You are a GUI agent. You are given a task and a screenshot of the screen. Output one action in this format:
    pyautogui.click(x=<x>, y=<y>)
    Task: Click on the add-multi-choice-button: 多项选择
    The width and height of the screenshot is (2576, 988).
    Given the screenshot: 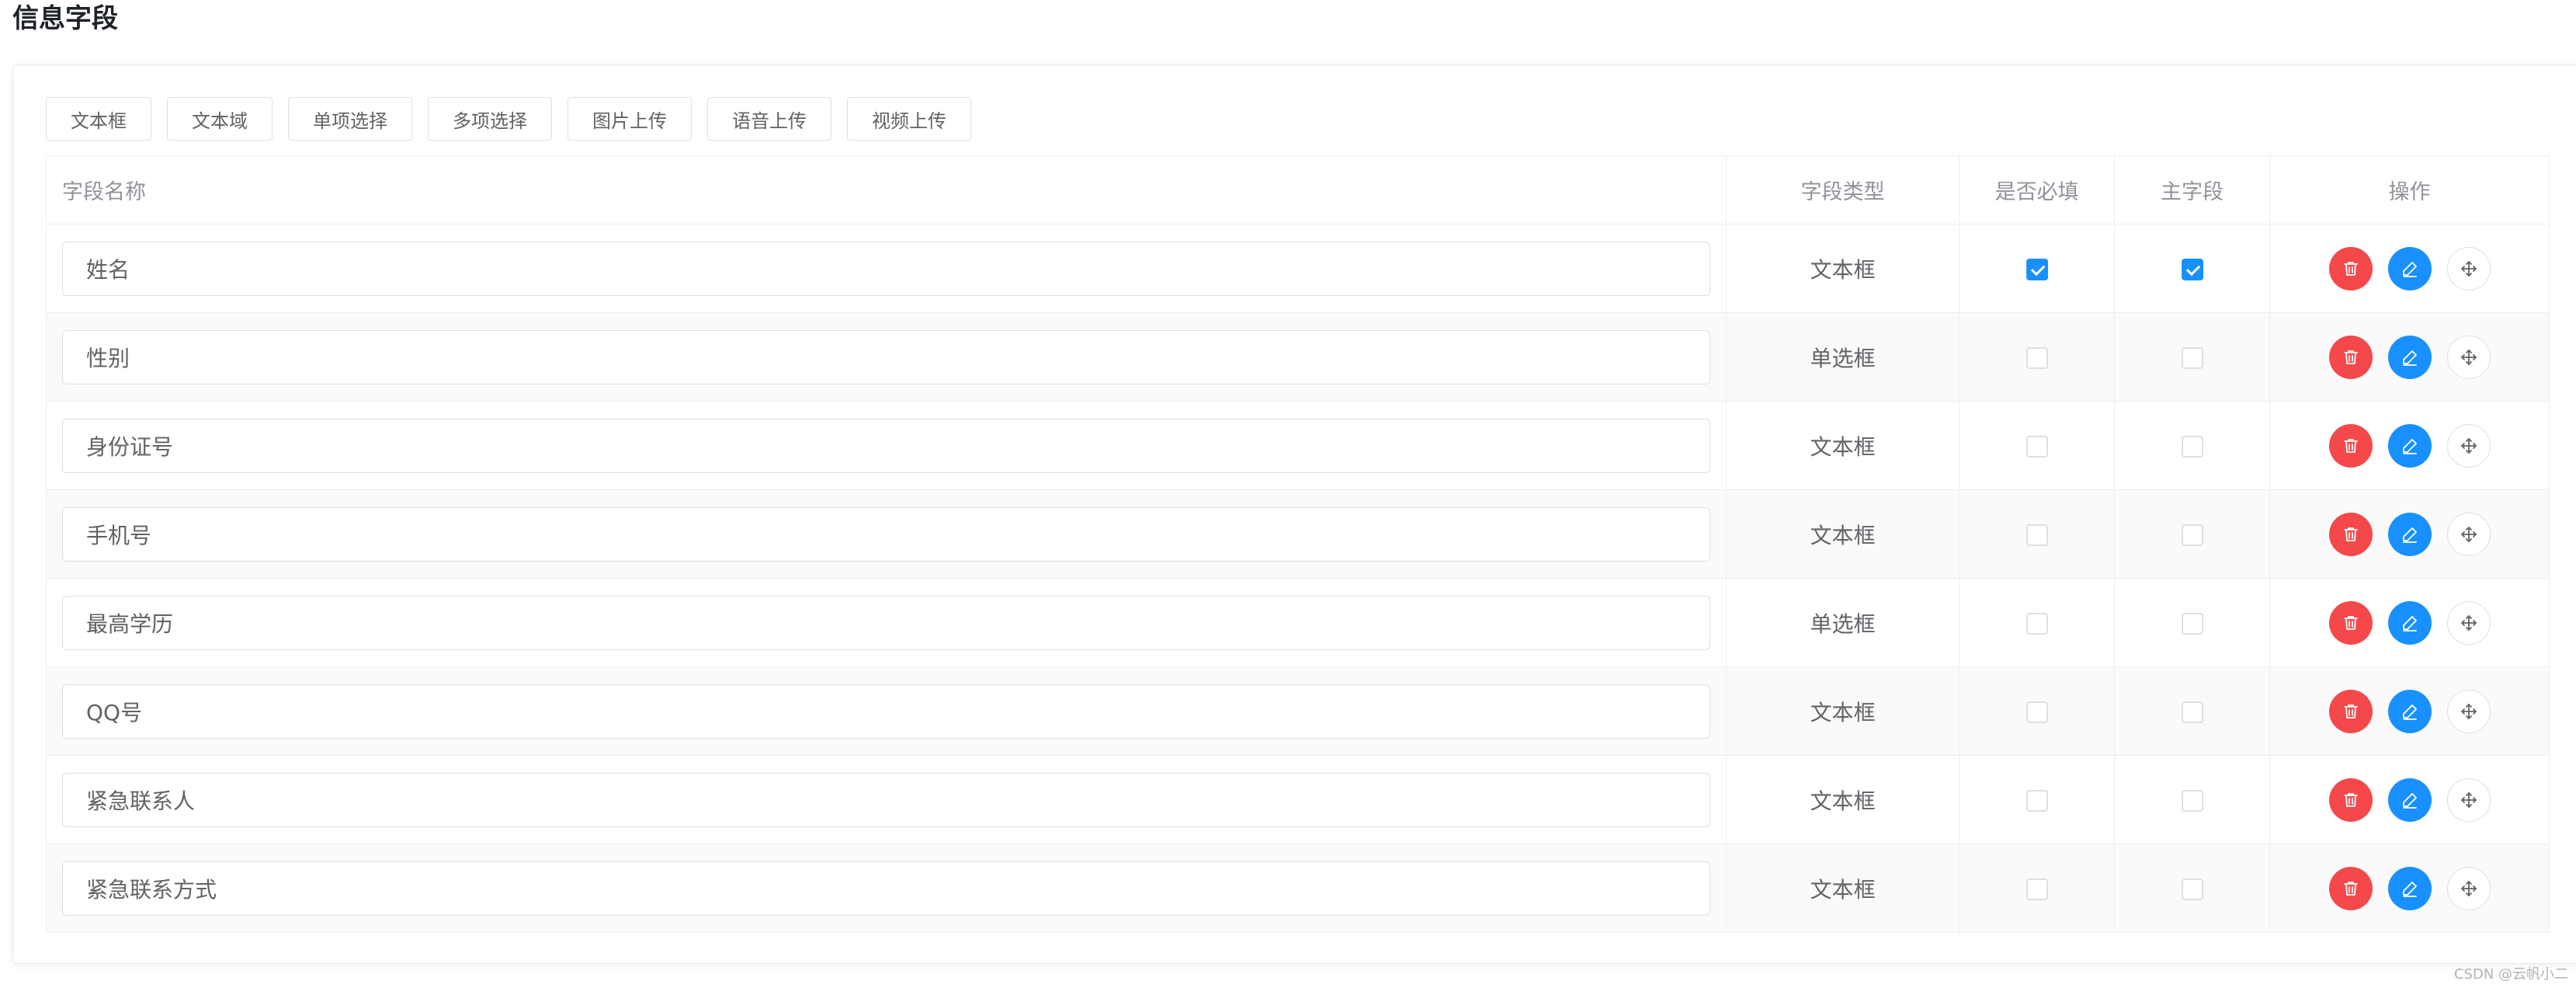 What is the action you would take?
    pyautogui.click(x=490, y=119)
    